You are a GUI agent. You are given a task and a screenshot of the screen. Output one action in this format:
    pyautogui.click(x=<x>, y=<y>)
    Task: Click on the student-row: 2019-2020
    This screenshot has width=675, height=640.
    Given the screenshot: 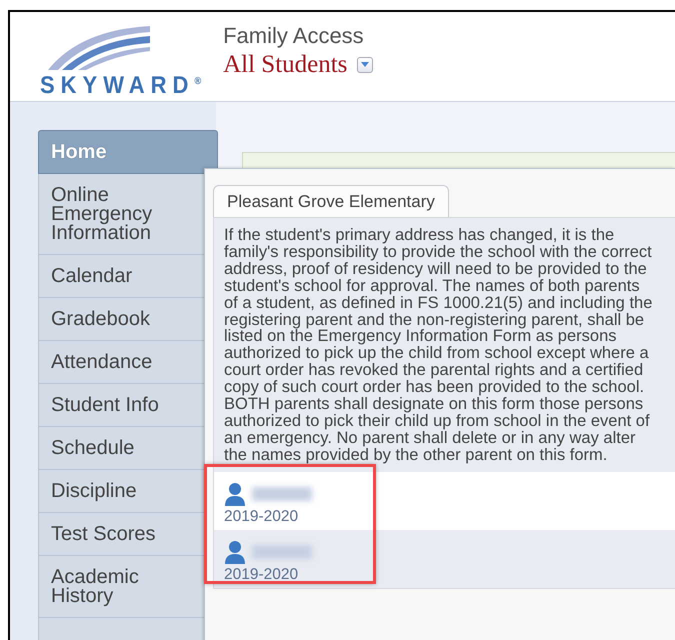 What is the action you would take?
    pyautogui.click(x=444, y=501)
    